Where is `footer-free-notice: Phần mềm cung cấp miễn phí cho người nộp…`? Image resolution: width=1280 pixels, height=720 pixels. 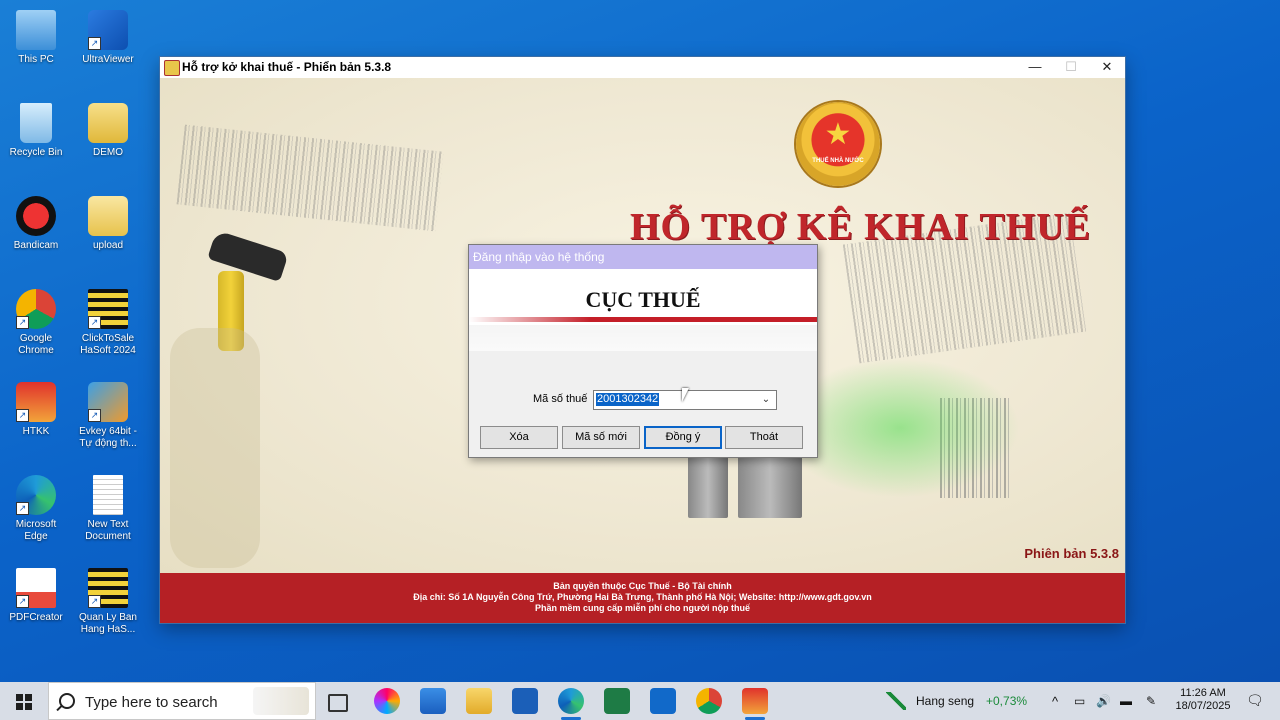 footer-free-notice: Phần mềm cung cấp miễn phí cho người nộp… is located at coordinates (642, 608).